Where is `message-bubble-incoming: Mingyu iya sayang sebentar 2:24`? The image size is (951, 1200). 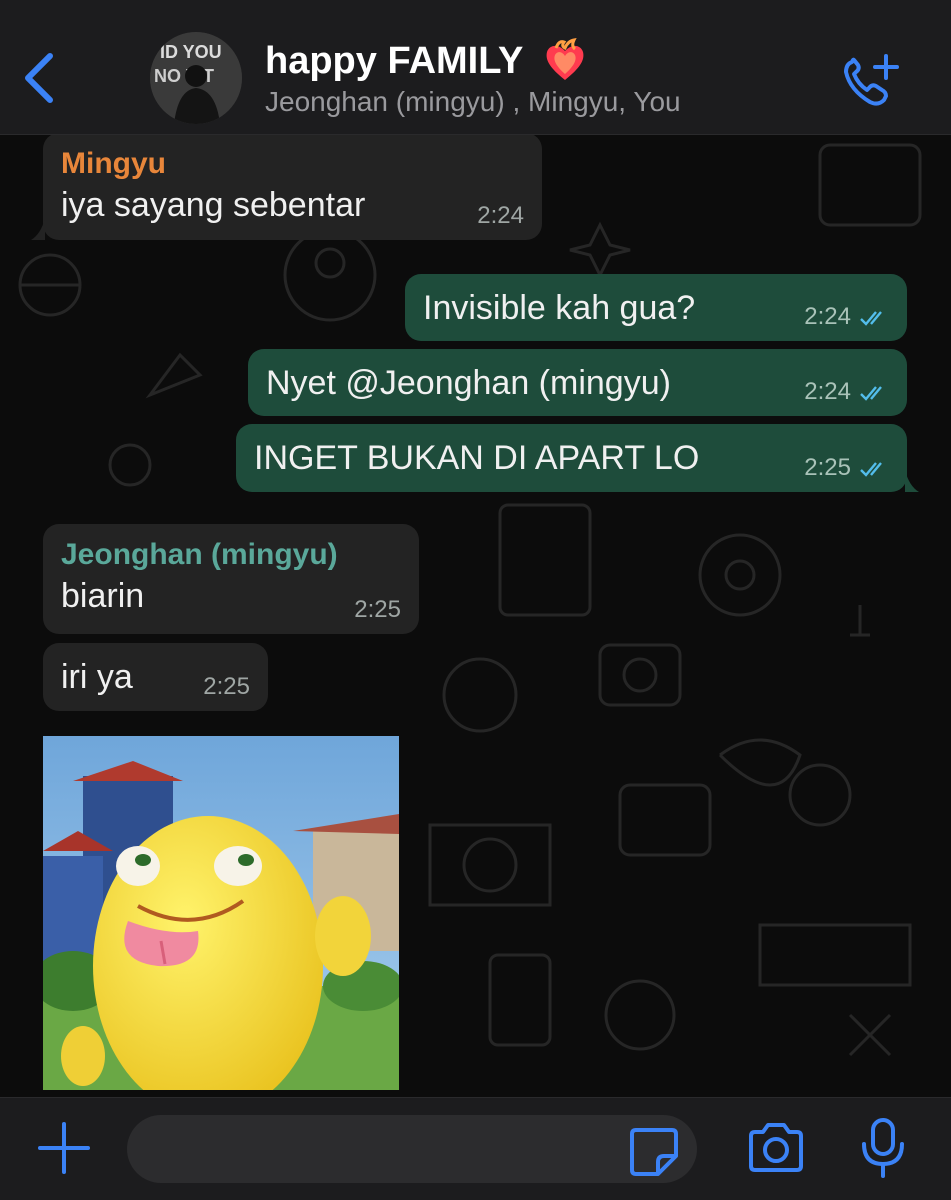
message-bubble-incoming: Mingyu iya sayang sebentar 2:24 is located at coordinates (286, 187).